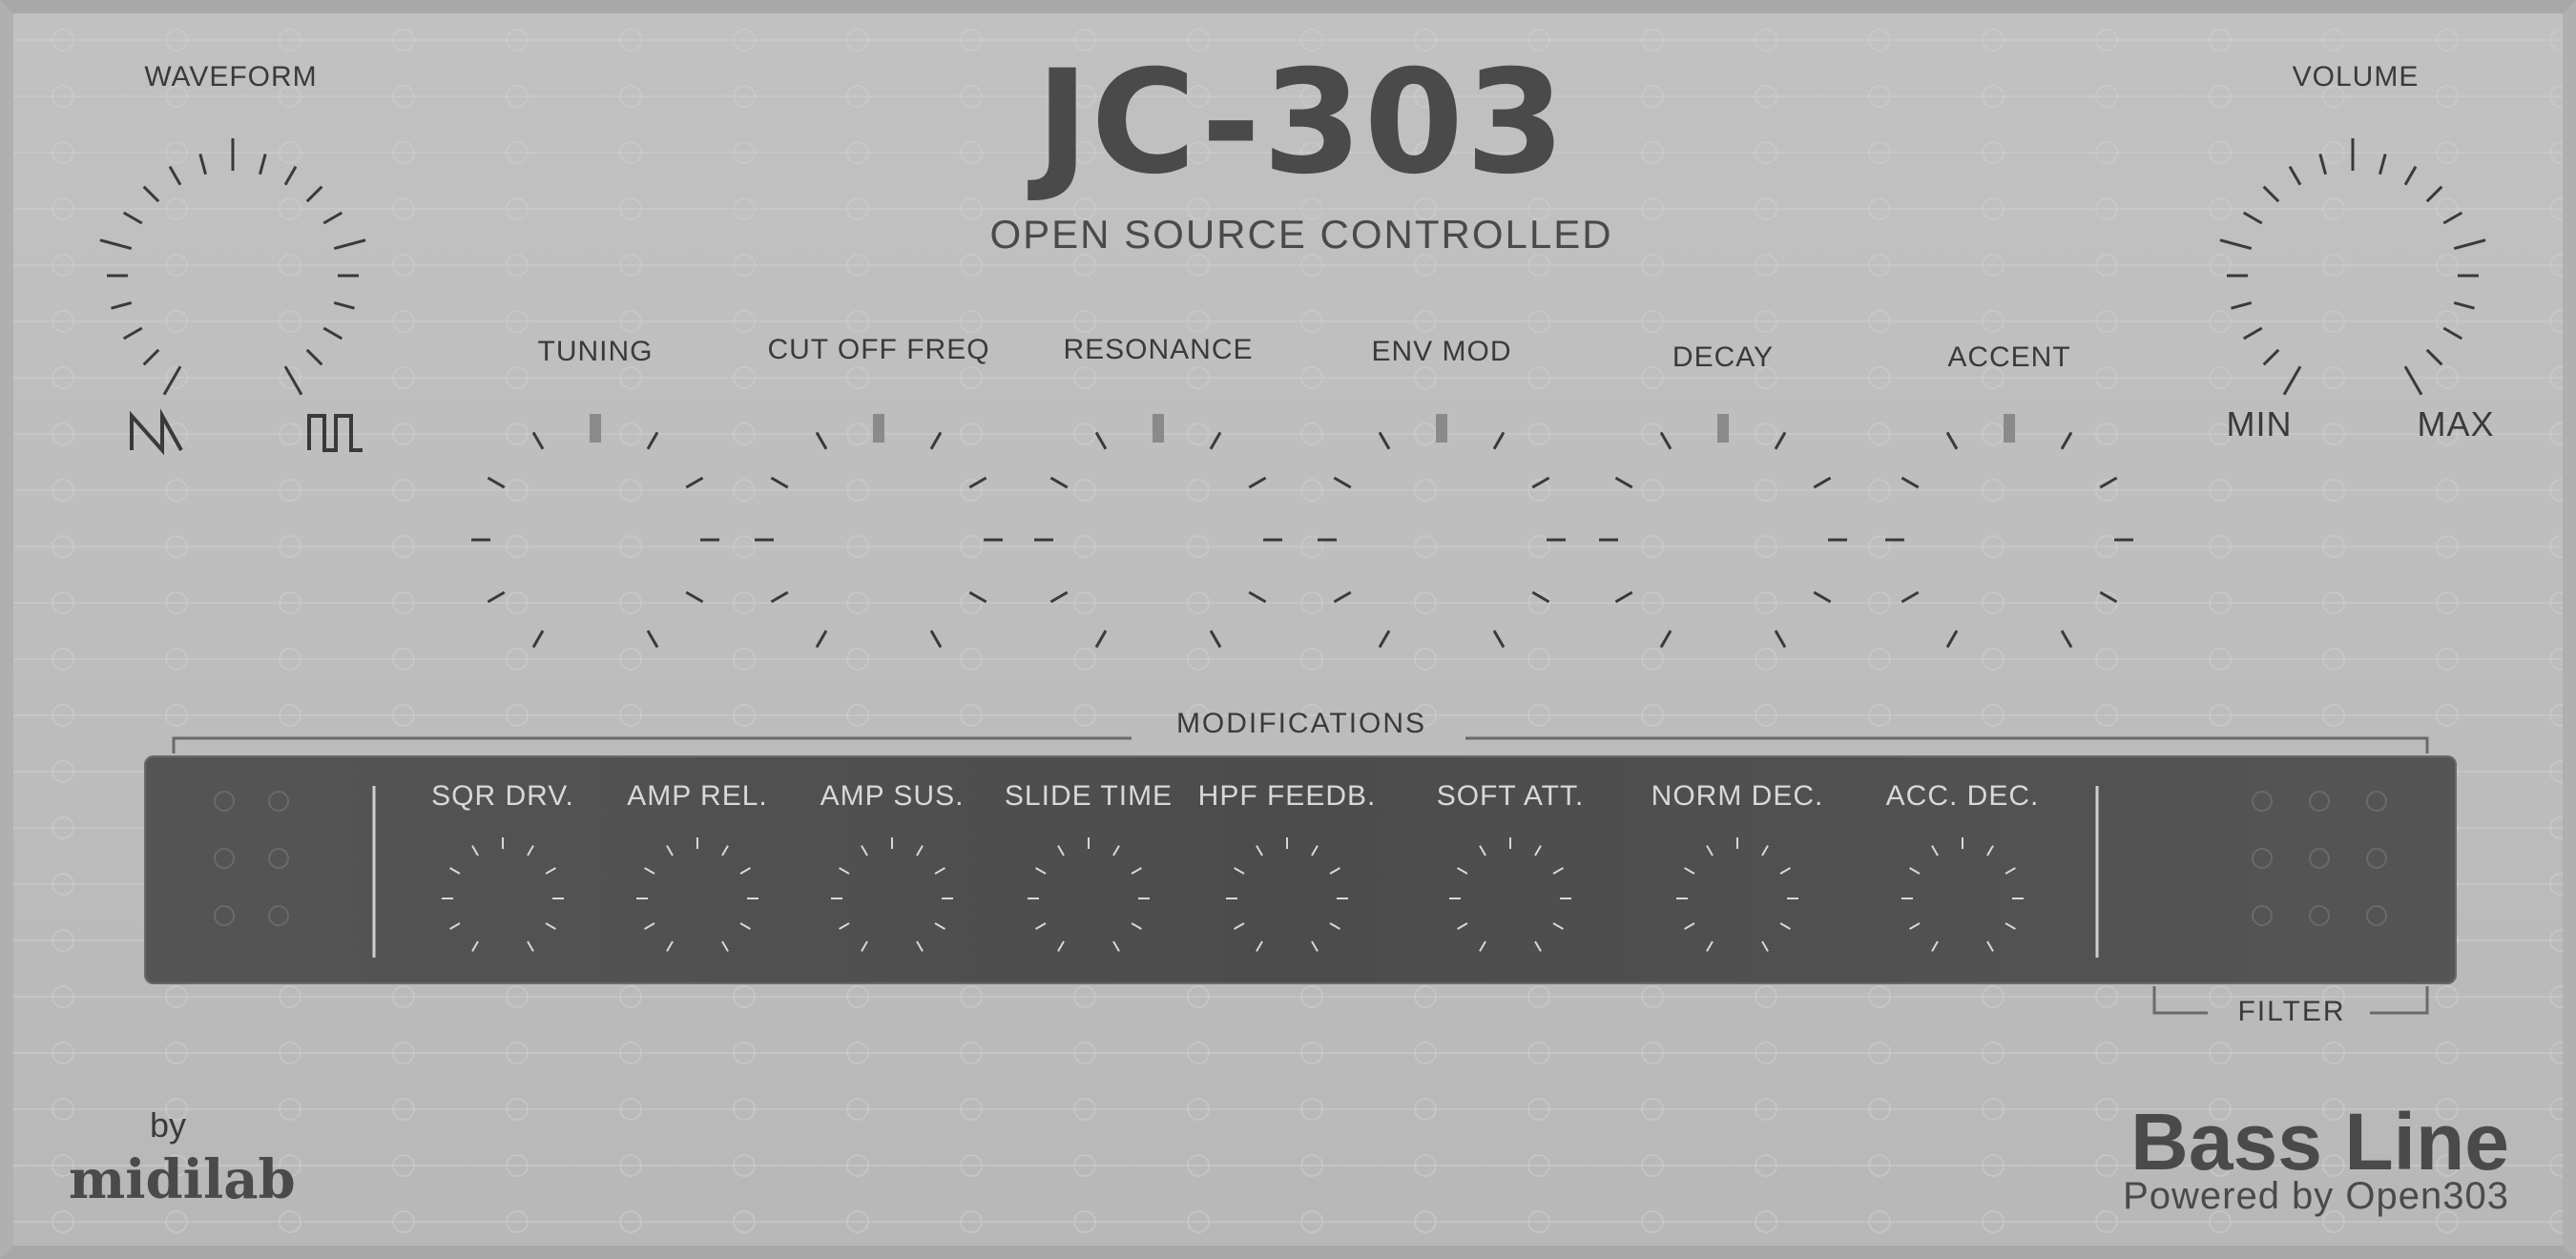  I want to click on powered-by: Powered by Open303, so click(2316, 1196).